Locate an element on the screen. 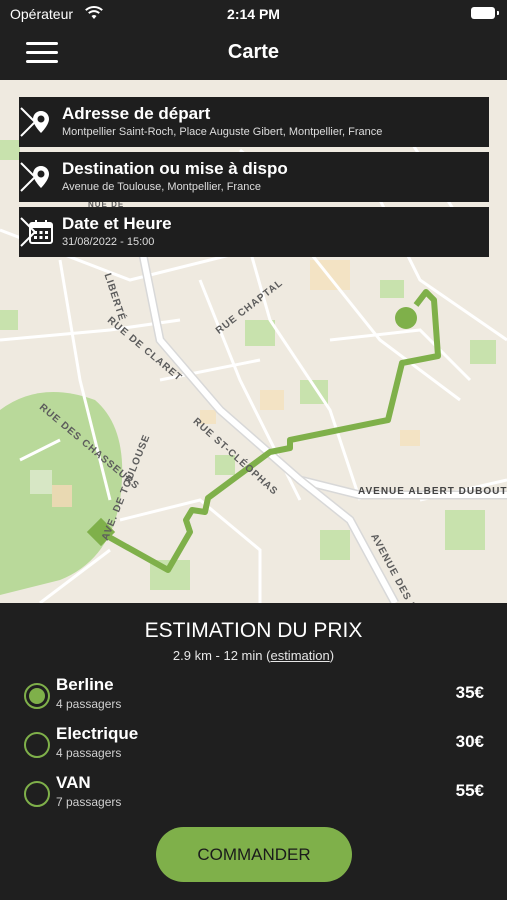 The height and width of the screenshot is (900, 507). status-bar: Opérateur 2:14 PM is located at coordinates (253, 14).